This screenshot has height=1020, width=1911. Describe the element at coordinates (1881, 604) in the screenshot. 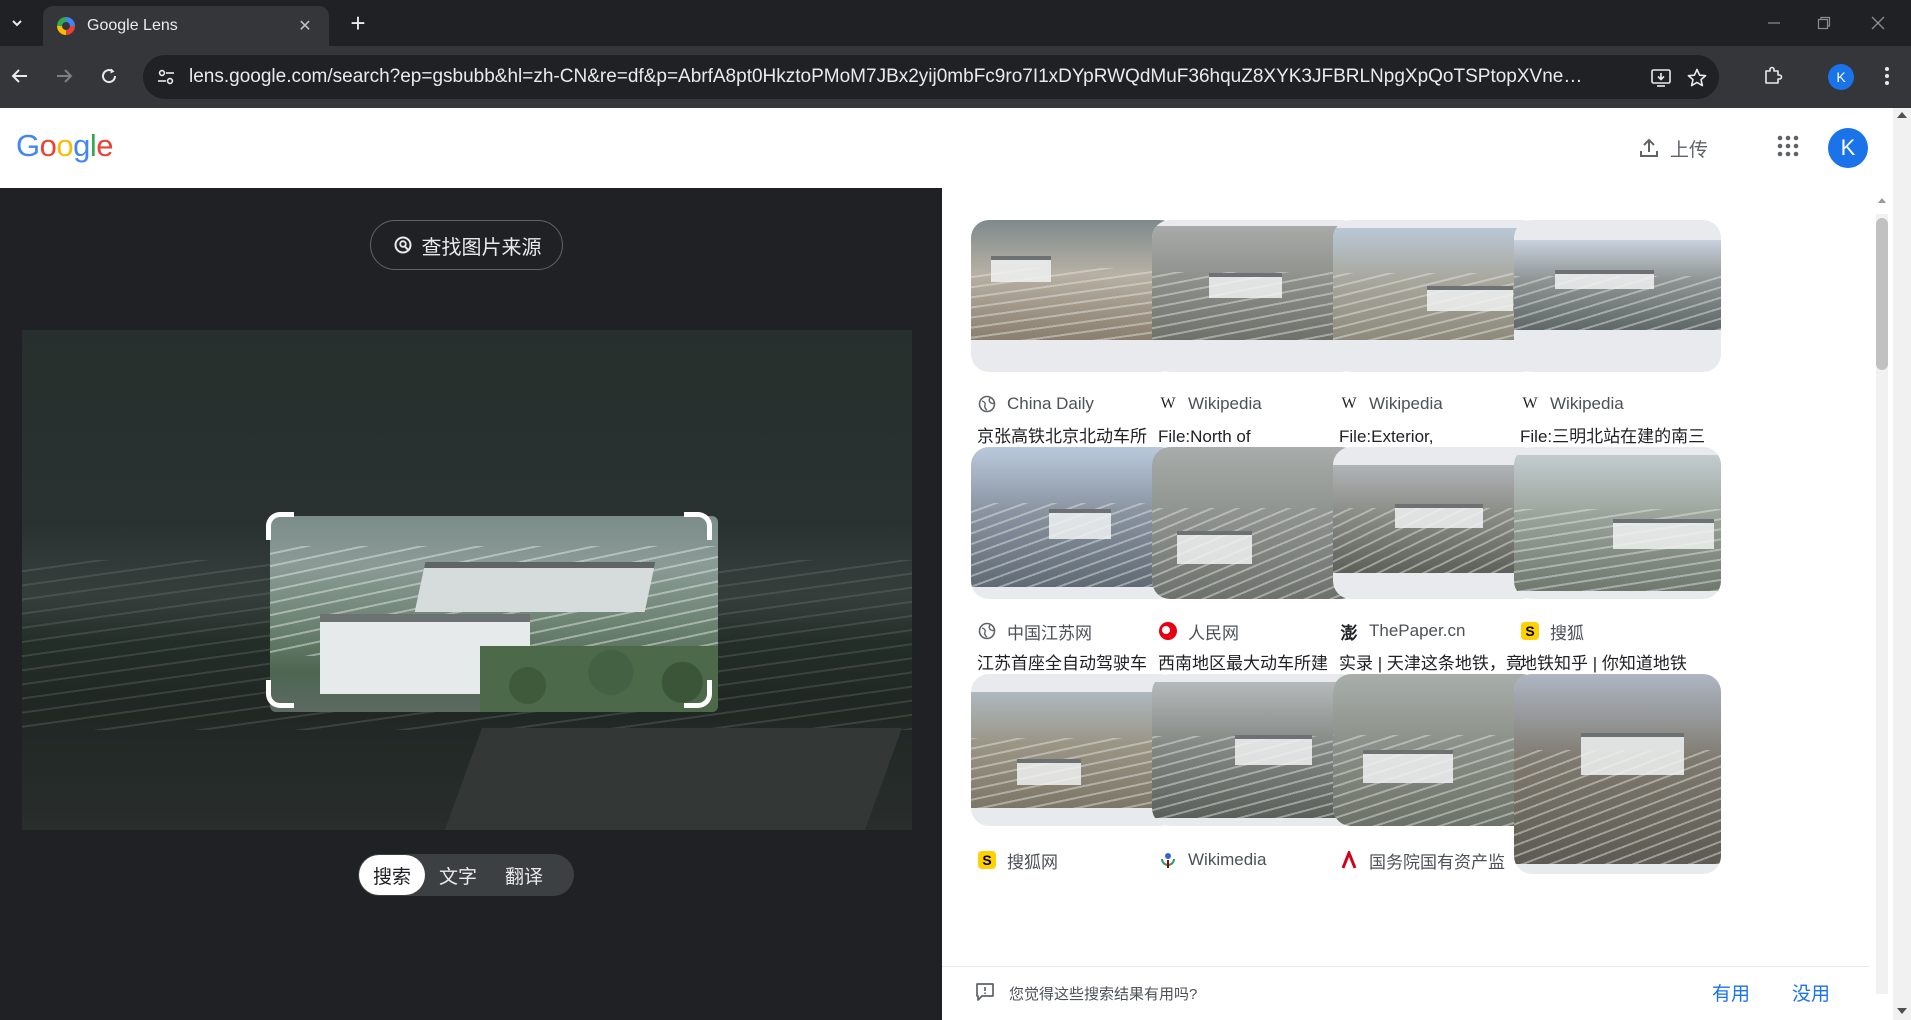

I see `results-scrollbar` at that location.